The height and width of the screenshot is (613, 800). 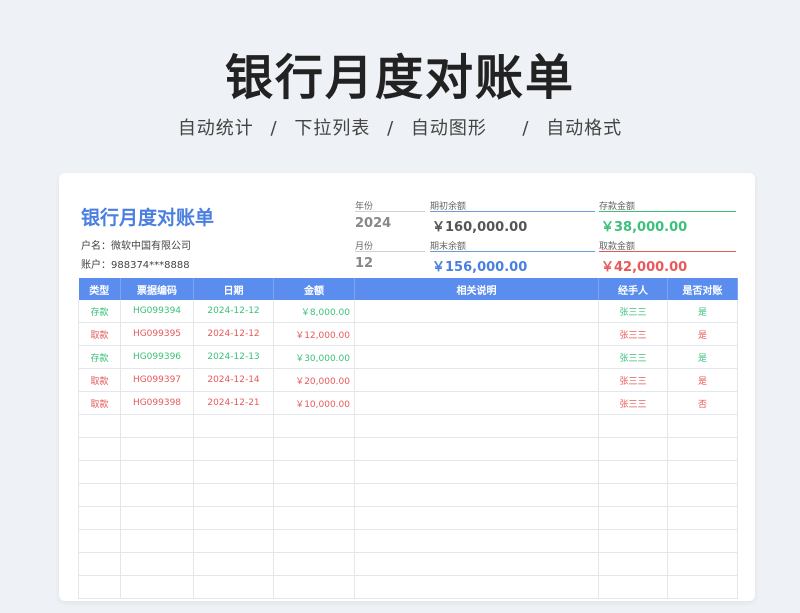 I want to click on cell-amount: ￥30,000.00, so click(x=314, y=357).